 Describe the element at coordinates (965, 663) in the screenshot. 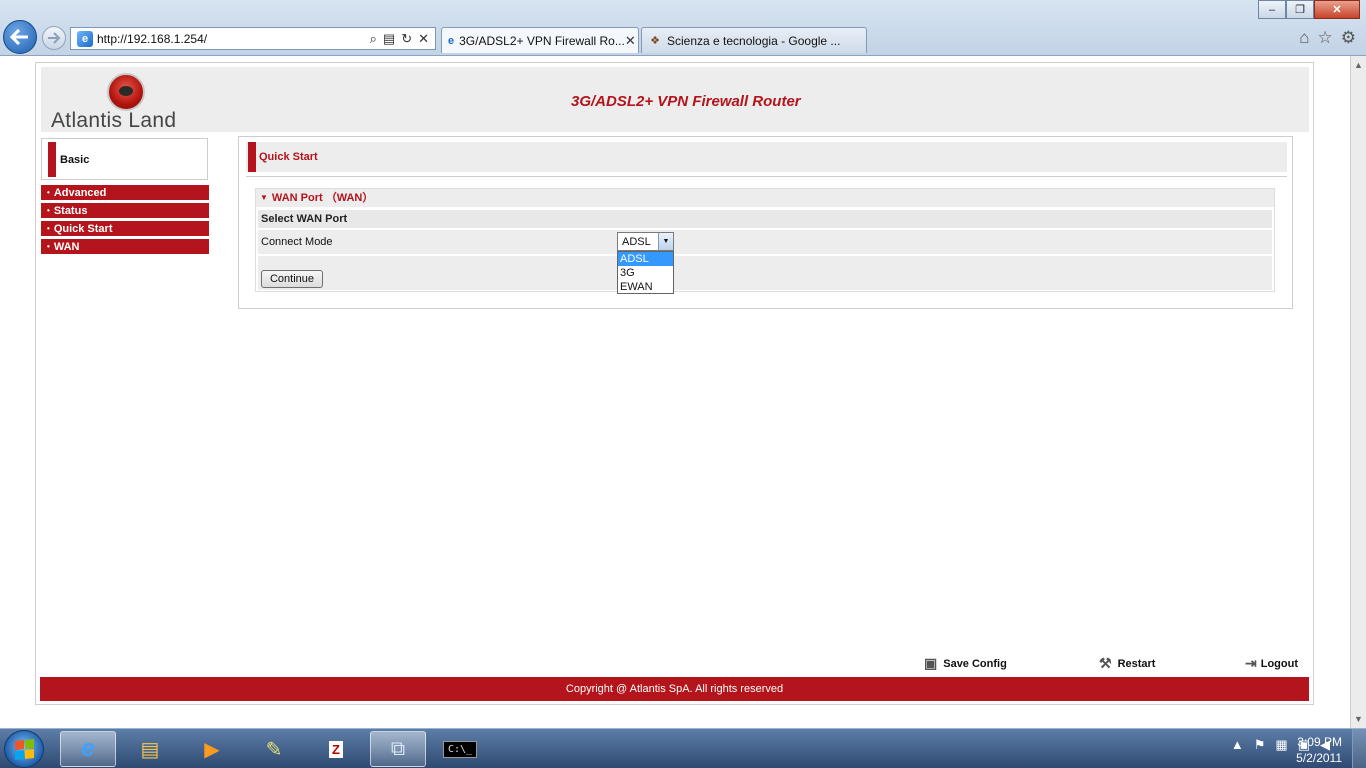

I see `save-config-action: ▣ Save Config` at that location.